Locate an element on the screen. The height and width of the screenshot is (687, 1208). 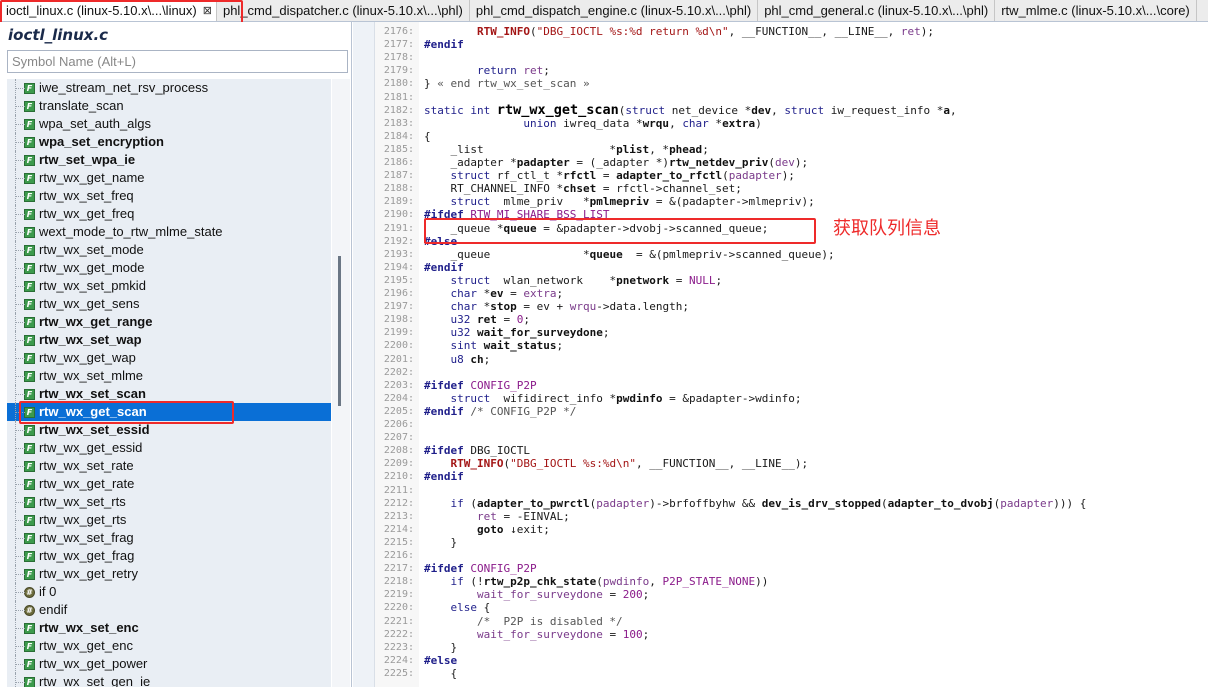
symbol-item: Frtw_wx_set_mode is located at coordinates (169, 250).